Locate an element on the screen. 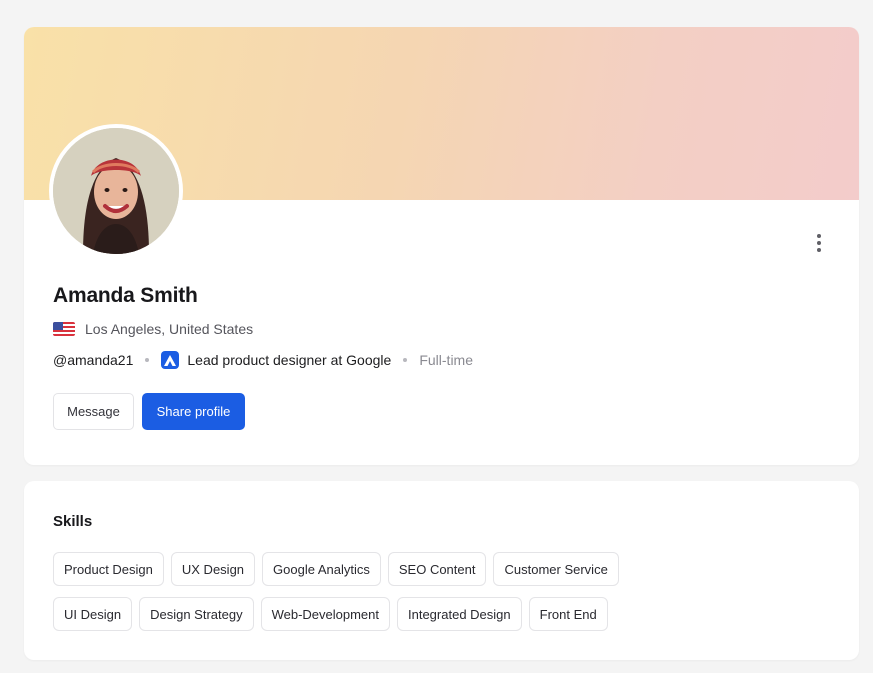  skill-chip: Integrated Design is located at coordinates (459, 614).